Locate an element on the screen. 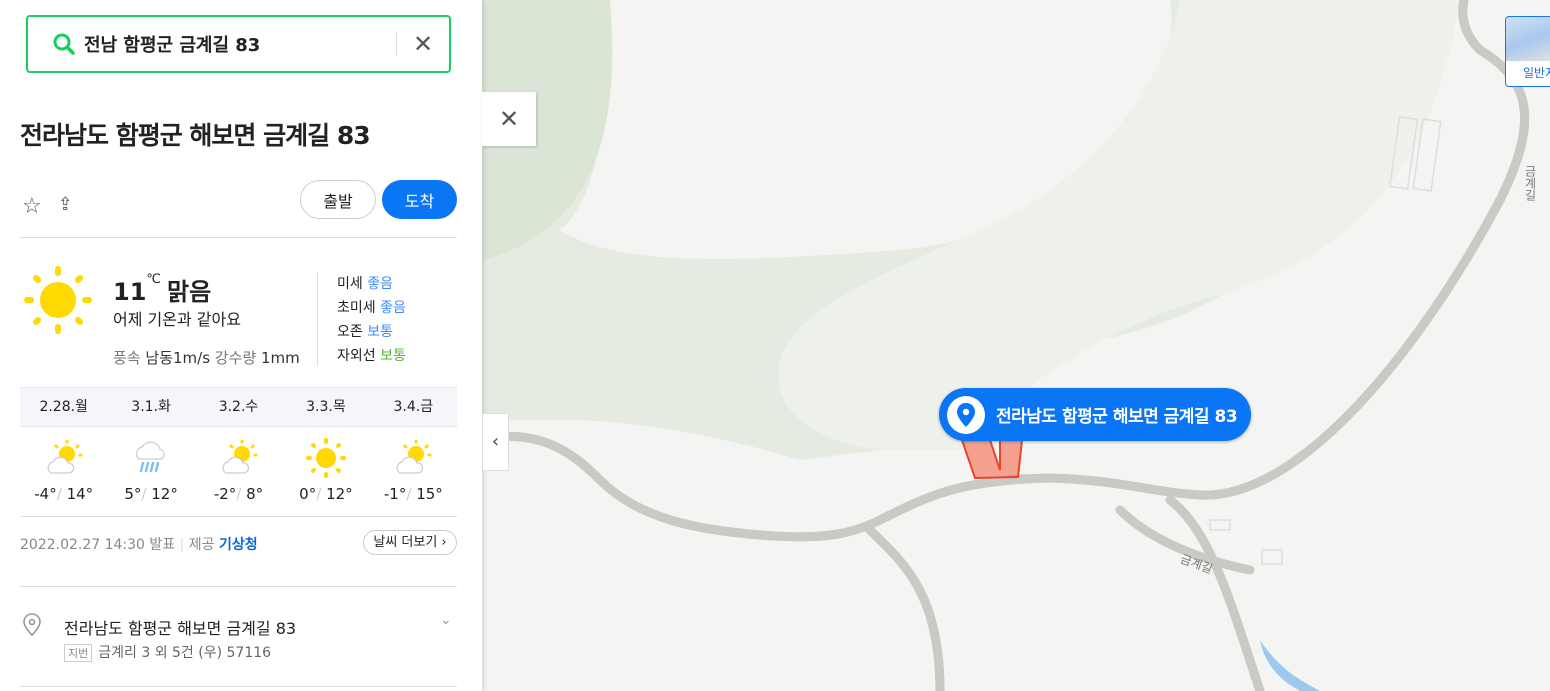  map-thumbnail is located at coordinates (1528, 39).